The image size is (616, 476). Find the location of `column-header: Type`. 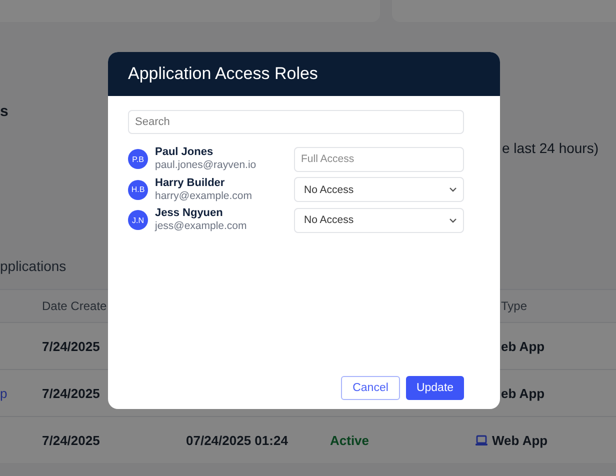

column-header: Type is located at coordinates (514, 306).